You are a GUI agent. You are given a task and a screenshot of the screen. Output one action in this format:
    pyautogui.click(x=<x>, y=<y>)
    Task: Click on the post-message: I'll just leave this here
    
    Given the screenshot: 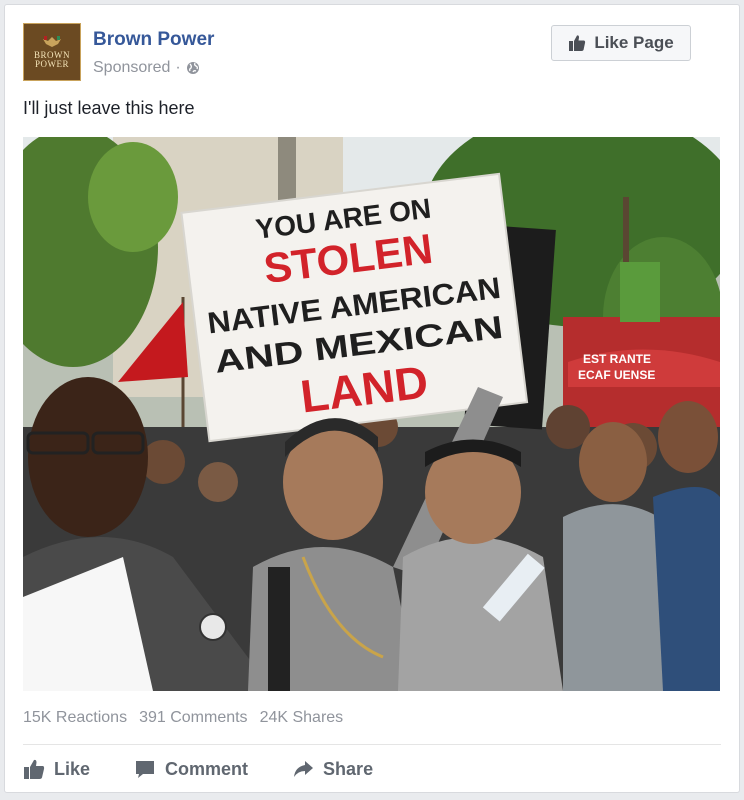 What is the action you would take?
    pyautogui.click(x=109, y=108)
    